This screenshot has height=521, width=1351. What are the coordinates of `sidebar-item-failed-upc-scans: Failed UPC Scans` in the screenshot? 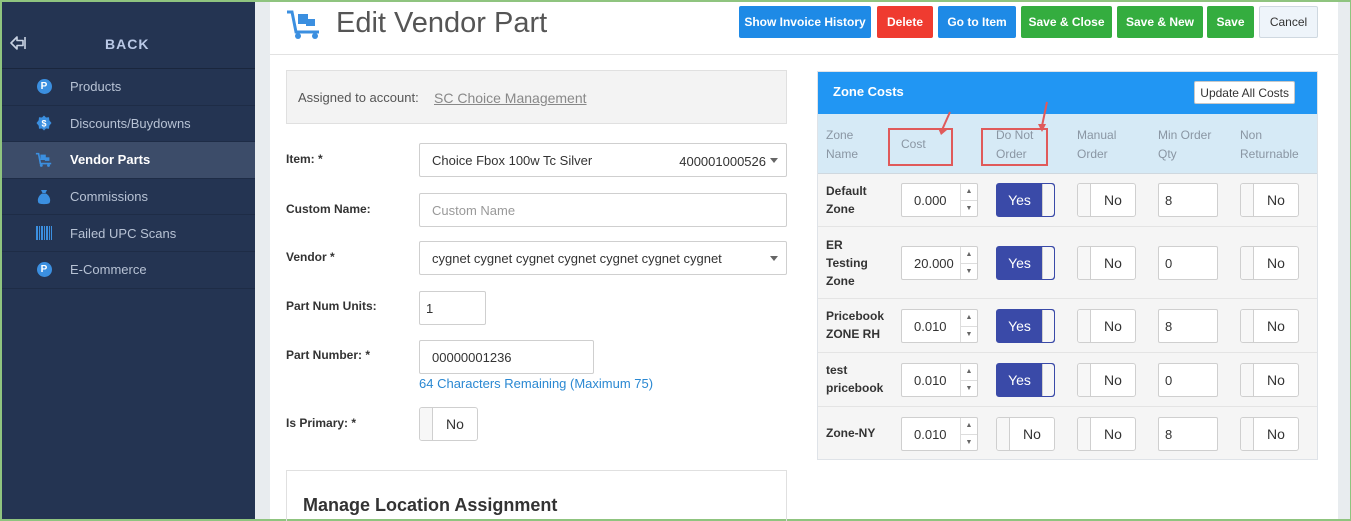 It's located at (128, 233).